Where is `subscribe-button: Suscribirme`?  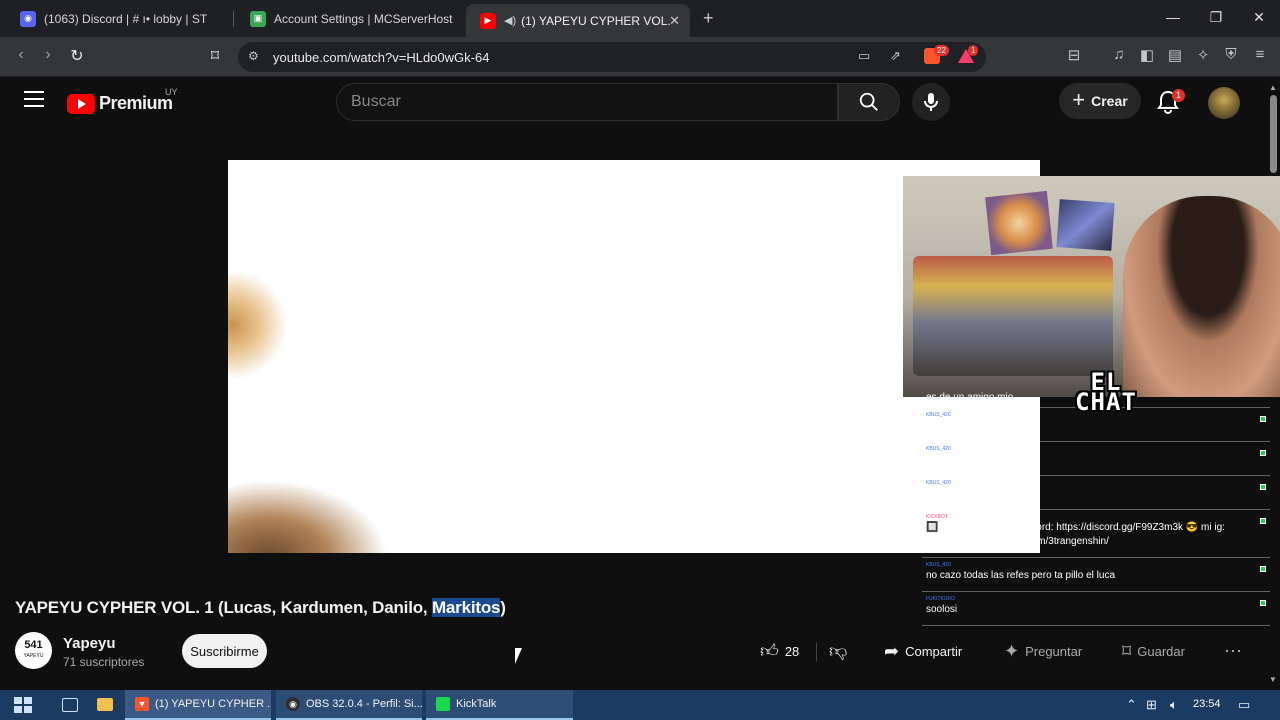
subscribe-button: Suscribirme is located at coordinates (224, 651).